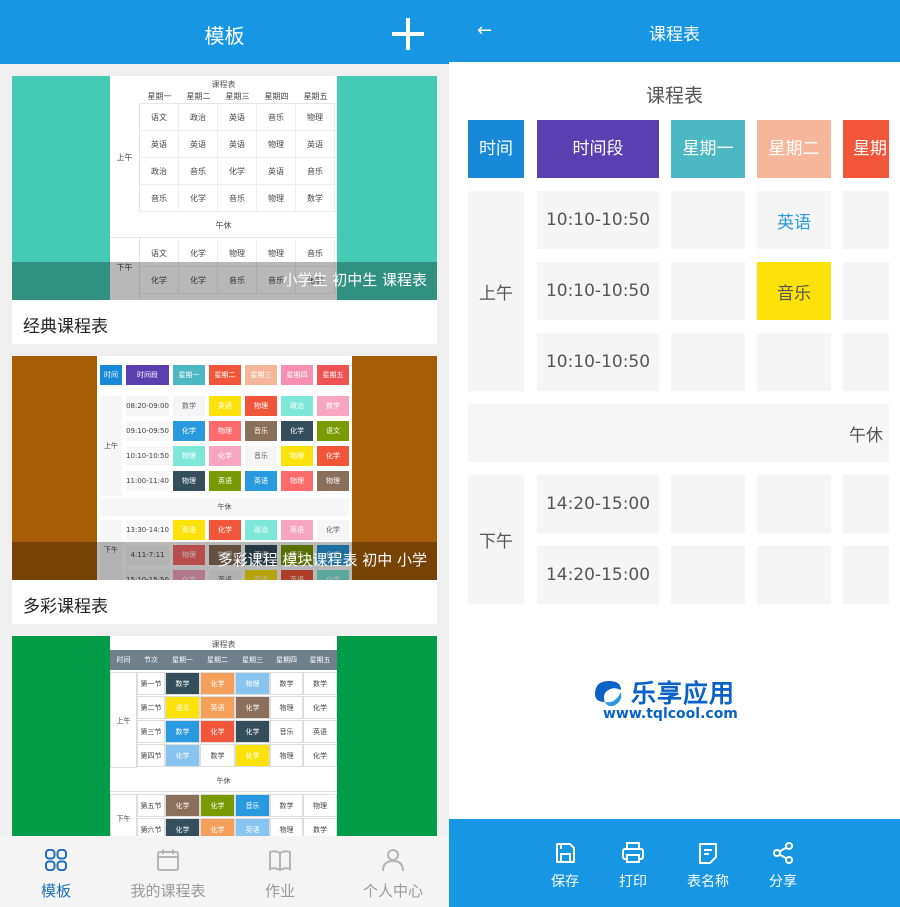  Describe the element at coordinates (794, 220) in the screenshot. I see `course-cell: 英语` at that location.